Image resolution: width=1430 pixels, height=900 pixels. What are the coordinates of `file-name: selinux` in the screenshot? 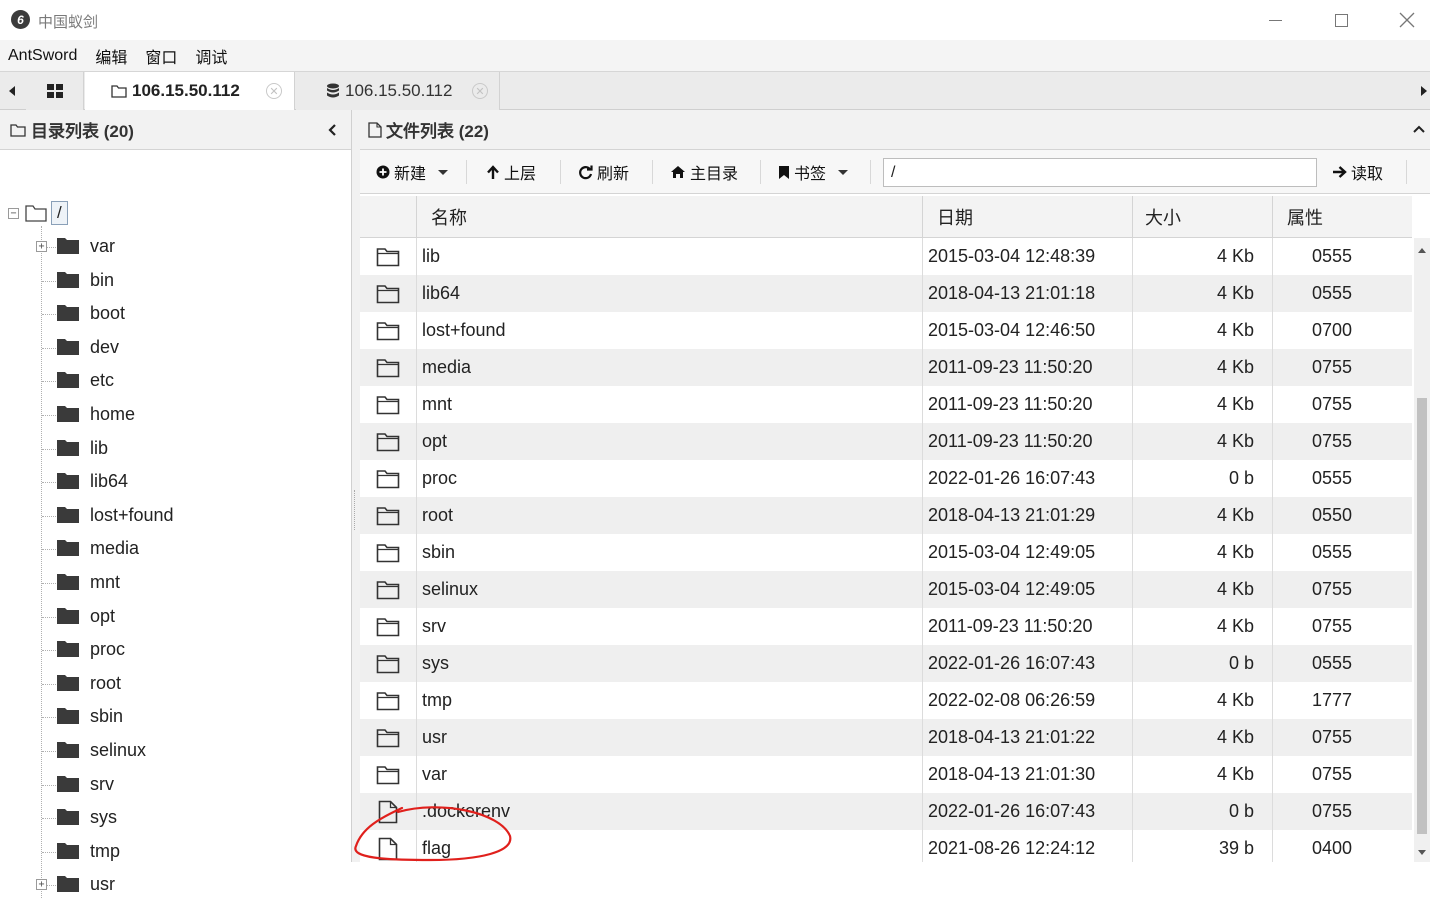 It's located at (667, 589).